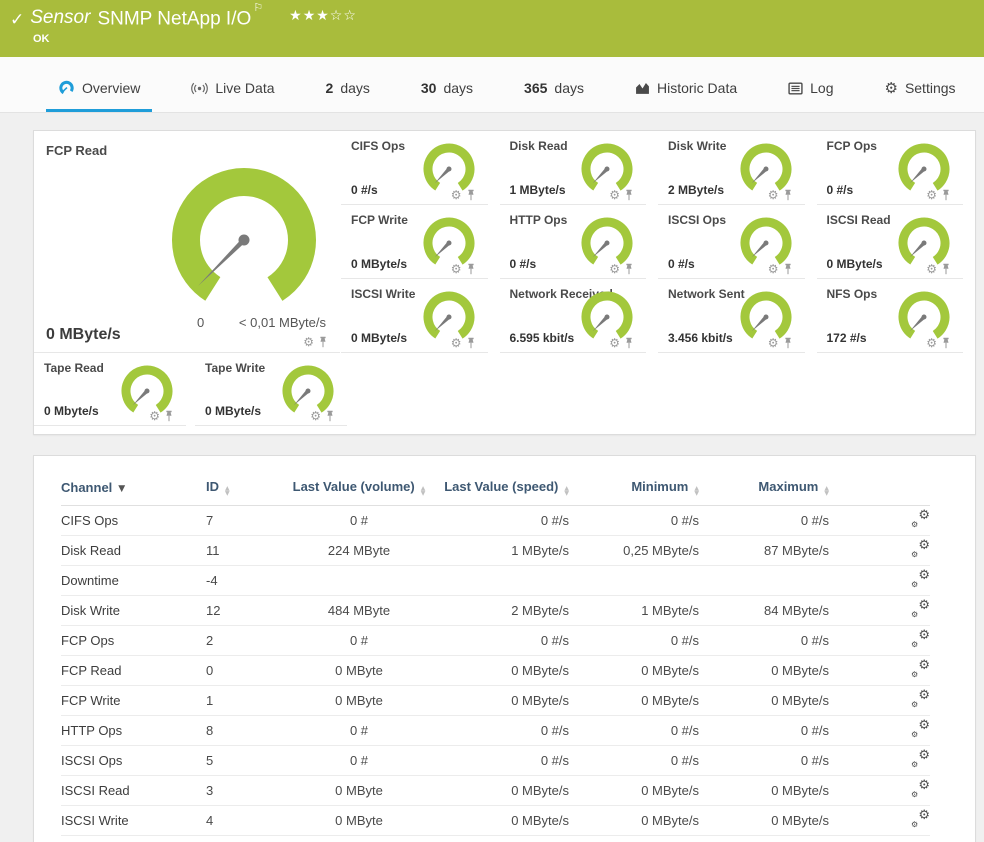 This screenshot has width=984, height=842. Describe the element at coordinates (71, 411) in the screenshot. I see `gauge-value: 0 Mbyte/s` at that location.